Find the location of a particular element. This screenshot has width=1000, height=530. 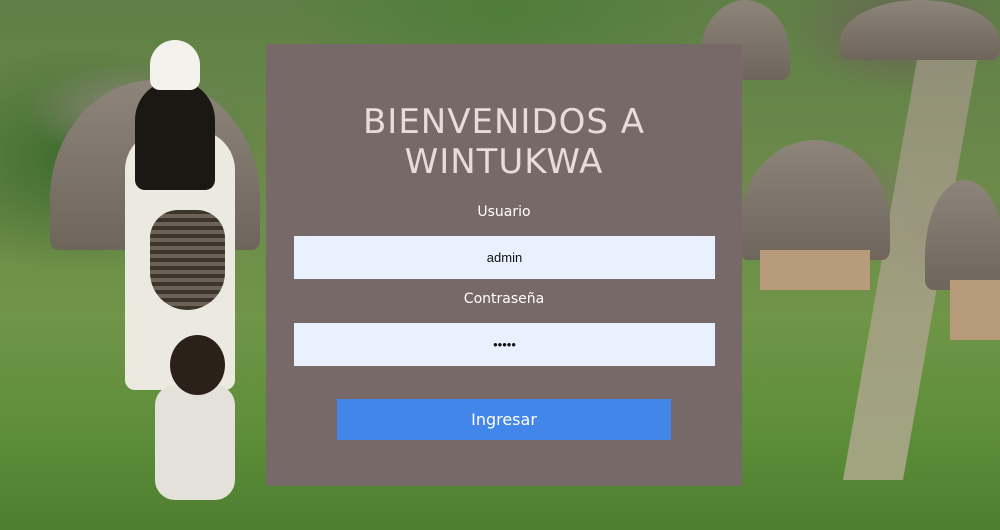

login-button-label: Ingresar is located at coordinates (504, 419).